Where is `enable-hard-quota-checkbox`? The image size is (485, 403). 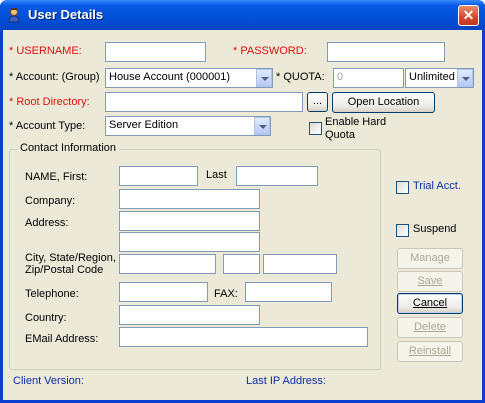 enable-hard-quota-checkbox is located at coordinates (315, 128).